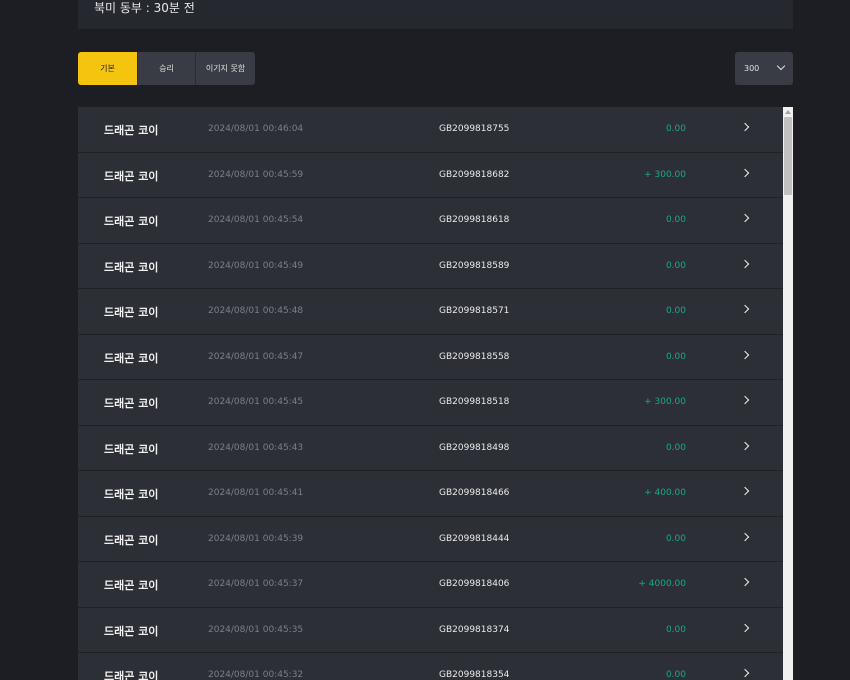 Image resolution: width=850 pixels, height=680 pixels. Describe the element at coordinates (474, 675) in the screenshot. I see `round-id: GB2099818354` at that location.